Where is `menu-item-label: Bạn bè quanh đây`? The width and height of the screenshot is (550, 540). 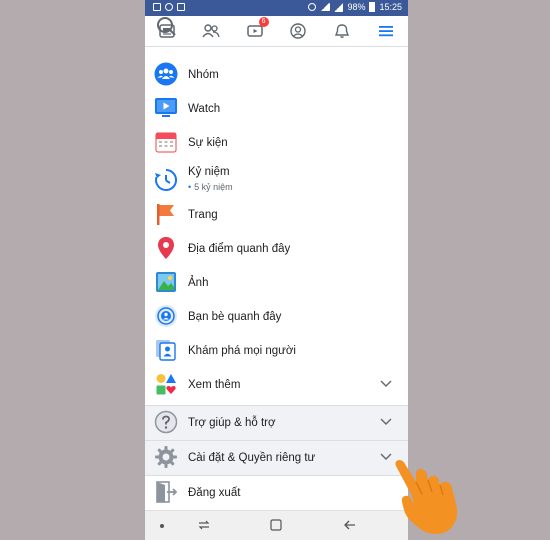
menu-item-label: Bạn bè quanh đây is located at coordinates (235, 317).